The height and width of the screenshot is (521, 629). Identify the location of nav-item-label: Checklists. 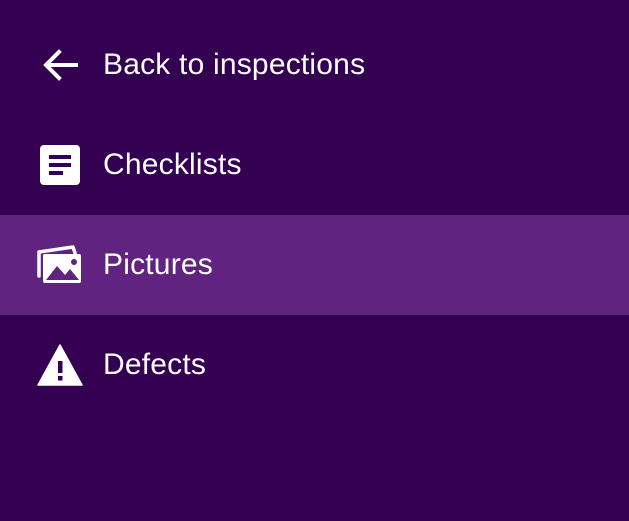
(172, 164).